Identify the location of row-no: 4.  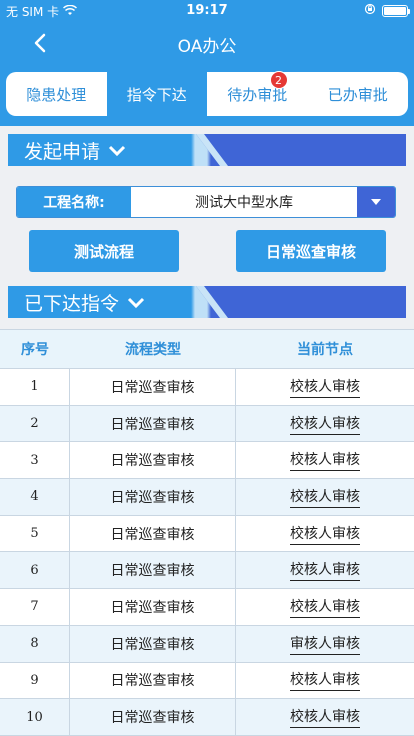
(35, 497).